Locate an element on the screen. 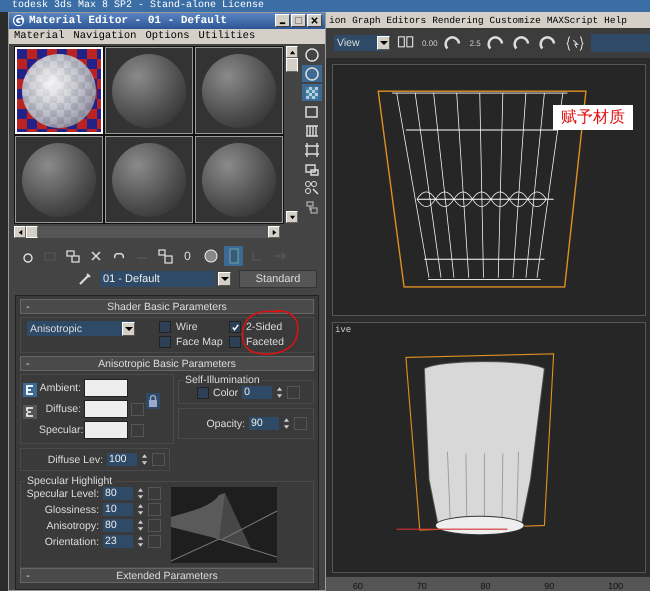  rollout-header: - Anisotropic Basic Parameters is located at coordinates (167, 363).